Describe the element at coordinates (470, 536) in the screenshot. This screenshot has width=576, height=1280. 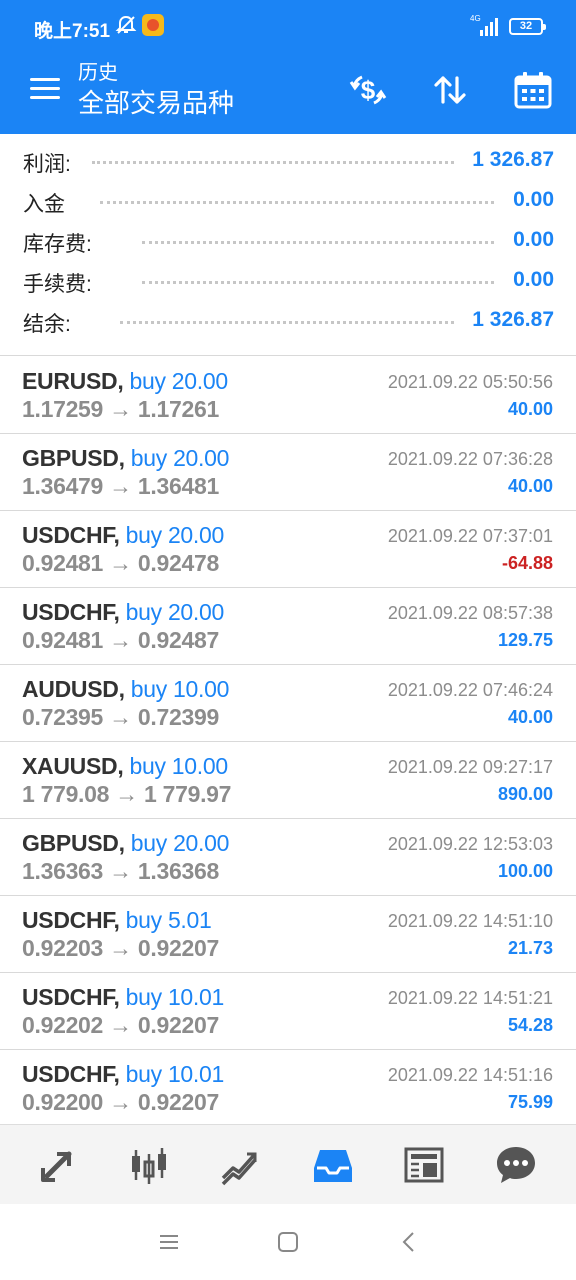
I see `trade-time: 2021.09.22 07:37:01` at that location.